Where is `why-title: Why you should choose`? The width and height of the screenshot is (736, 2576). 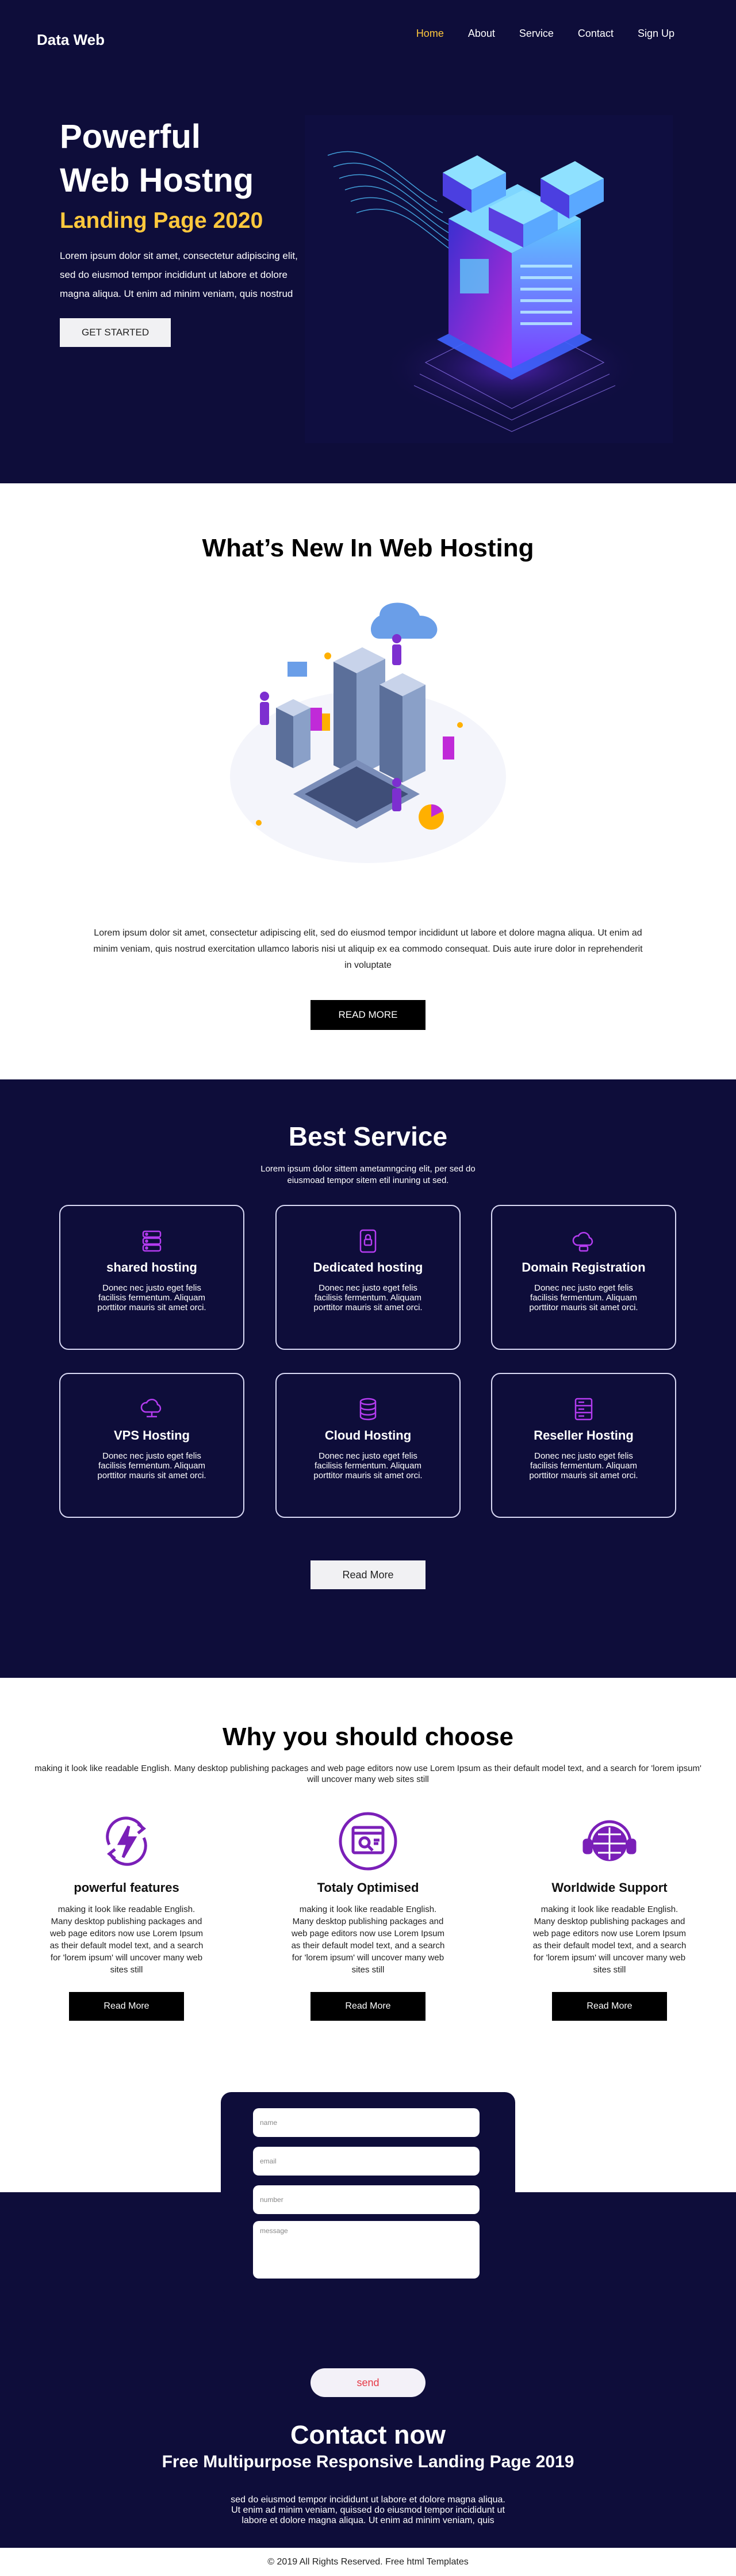
why-title: Why you should choose is located at coordinates (368, 1737).